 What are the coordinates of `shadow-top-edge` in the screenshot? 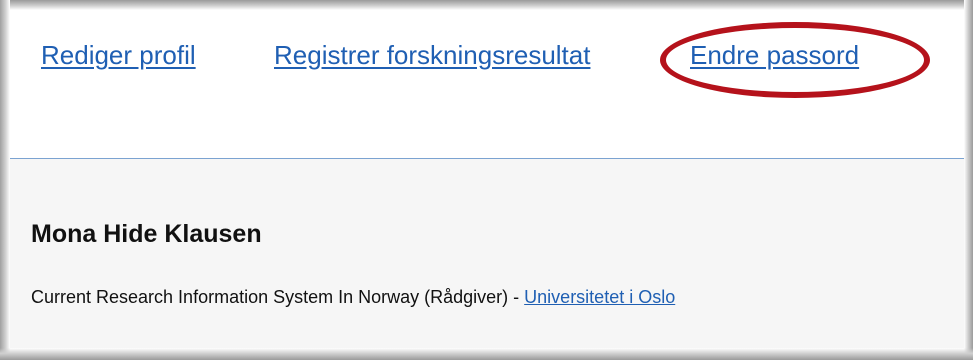 It's located at (486, 5).